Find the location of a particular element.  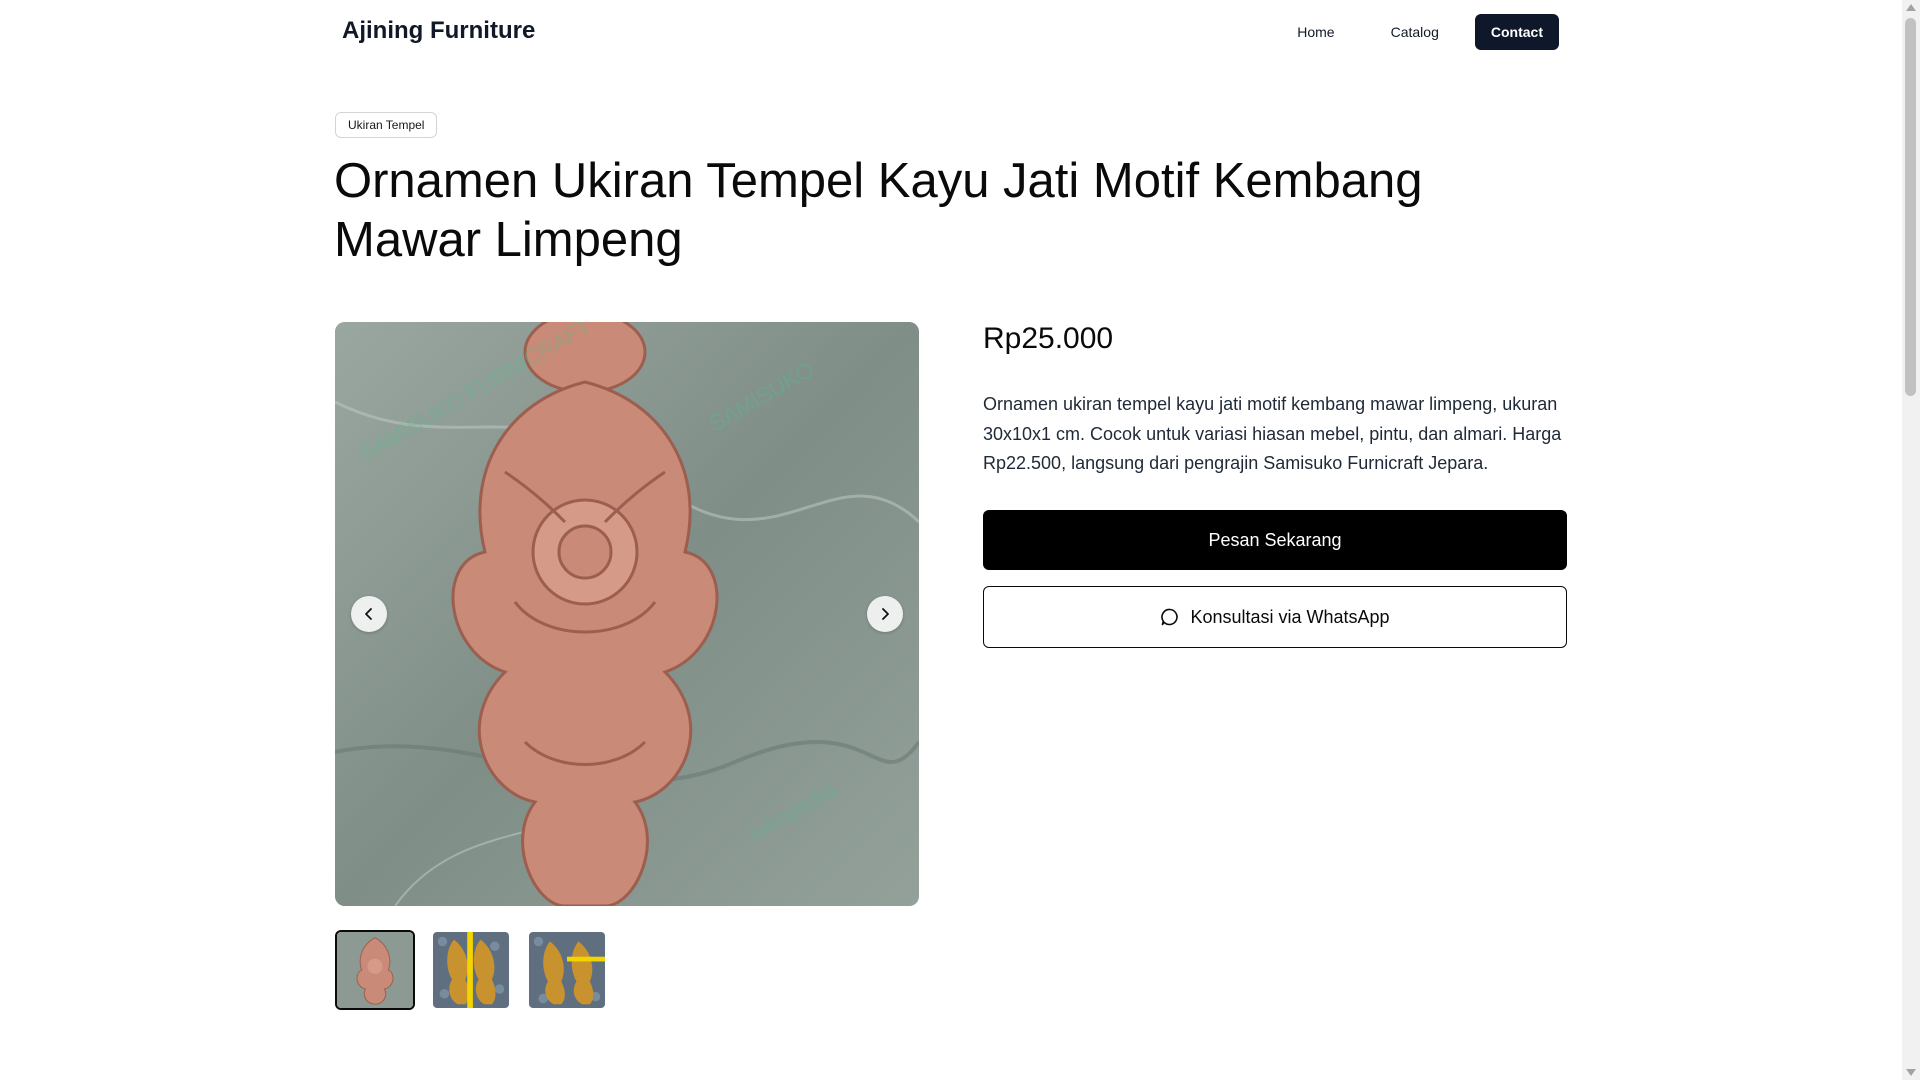

chevron-left-icon is located at coordinates (368, 614).